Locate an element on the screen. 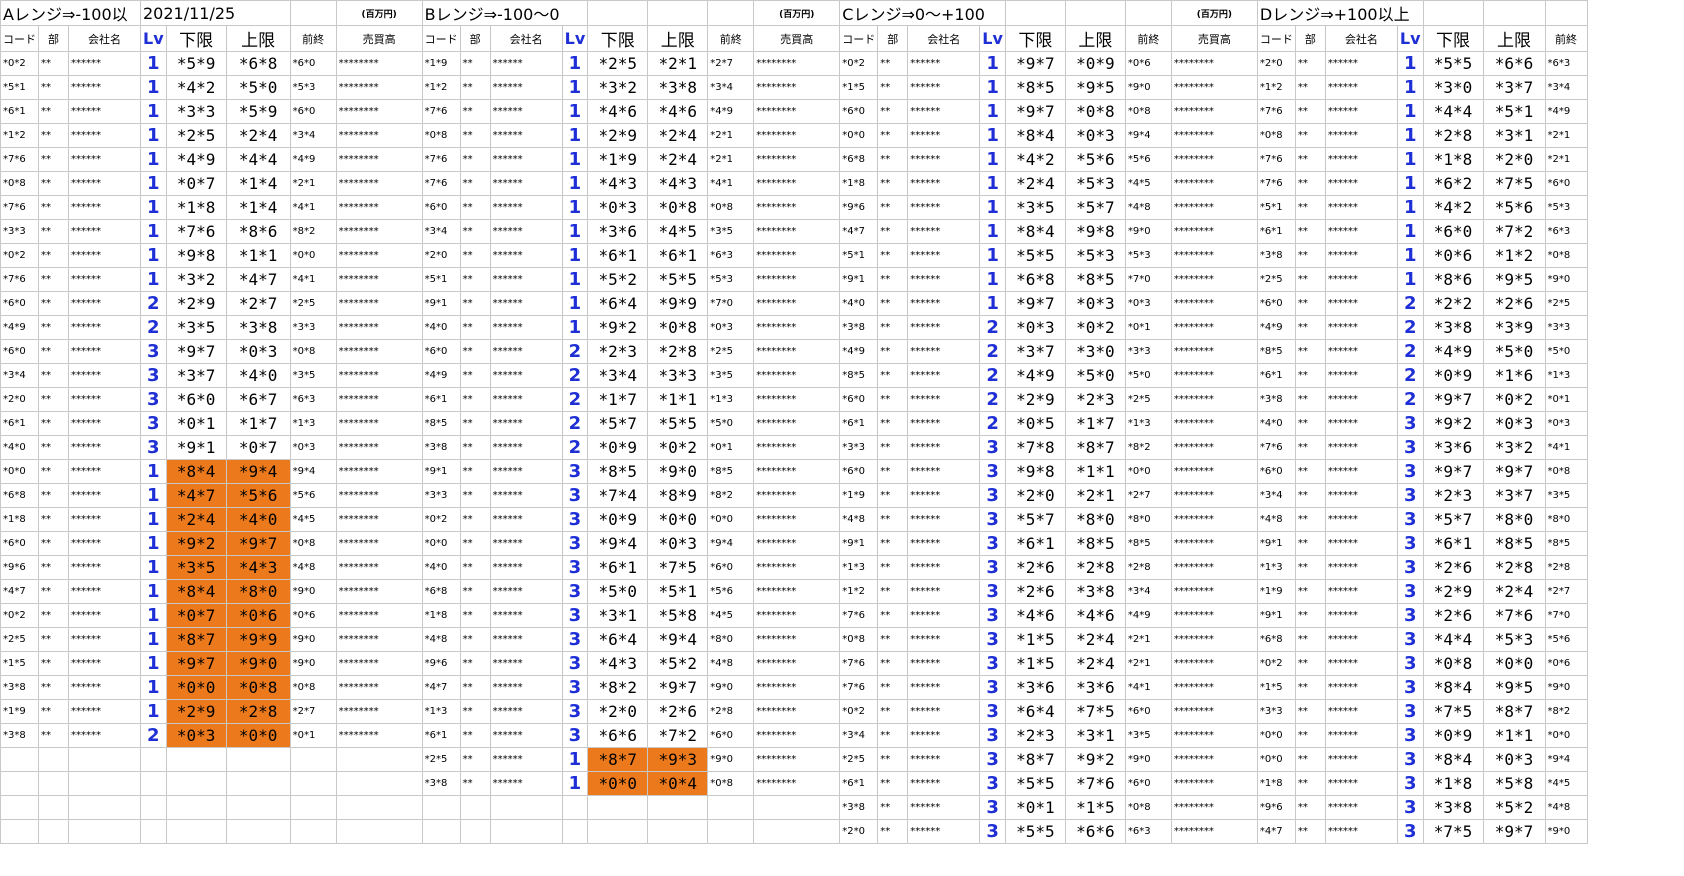  upper-limit-cell: *5*3 is located at coordinates (1095, 183).